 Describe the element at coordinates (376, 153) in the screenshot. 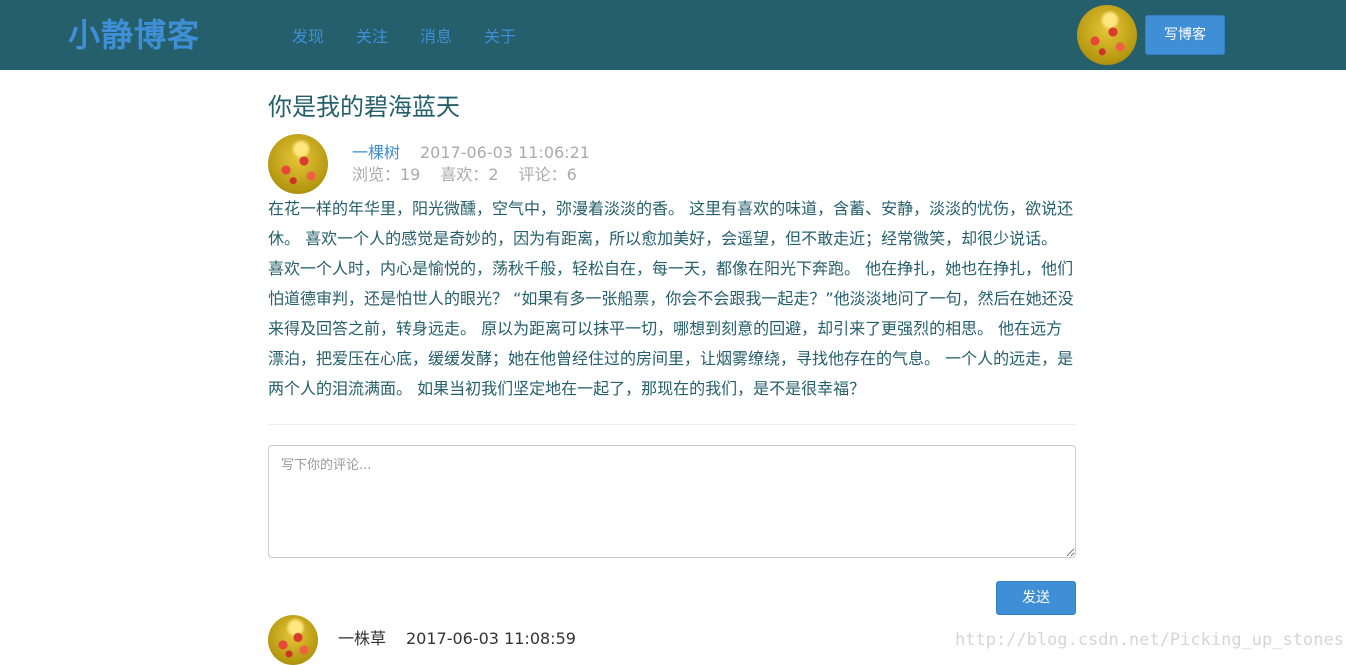

I see `author-name: 一棵树` at that location.